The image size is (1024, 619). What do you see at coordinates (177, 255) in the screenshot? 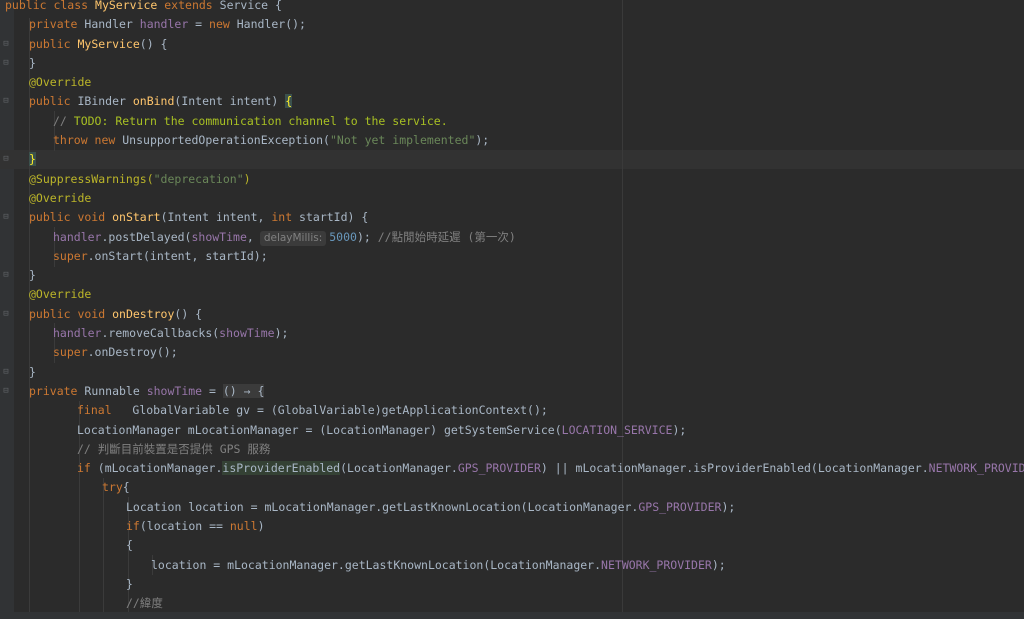
I see `code-token: .onStart(intent, startId);` at bounding box center [177, 255].